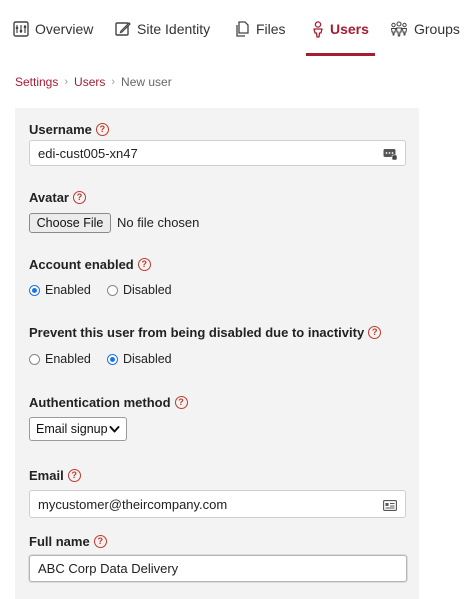 This screenshot has width=474, height=599. Describe the element at coordinates (72, 429) in the screenshot. I see `auth-method-value: Email signup` at that location.